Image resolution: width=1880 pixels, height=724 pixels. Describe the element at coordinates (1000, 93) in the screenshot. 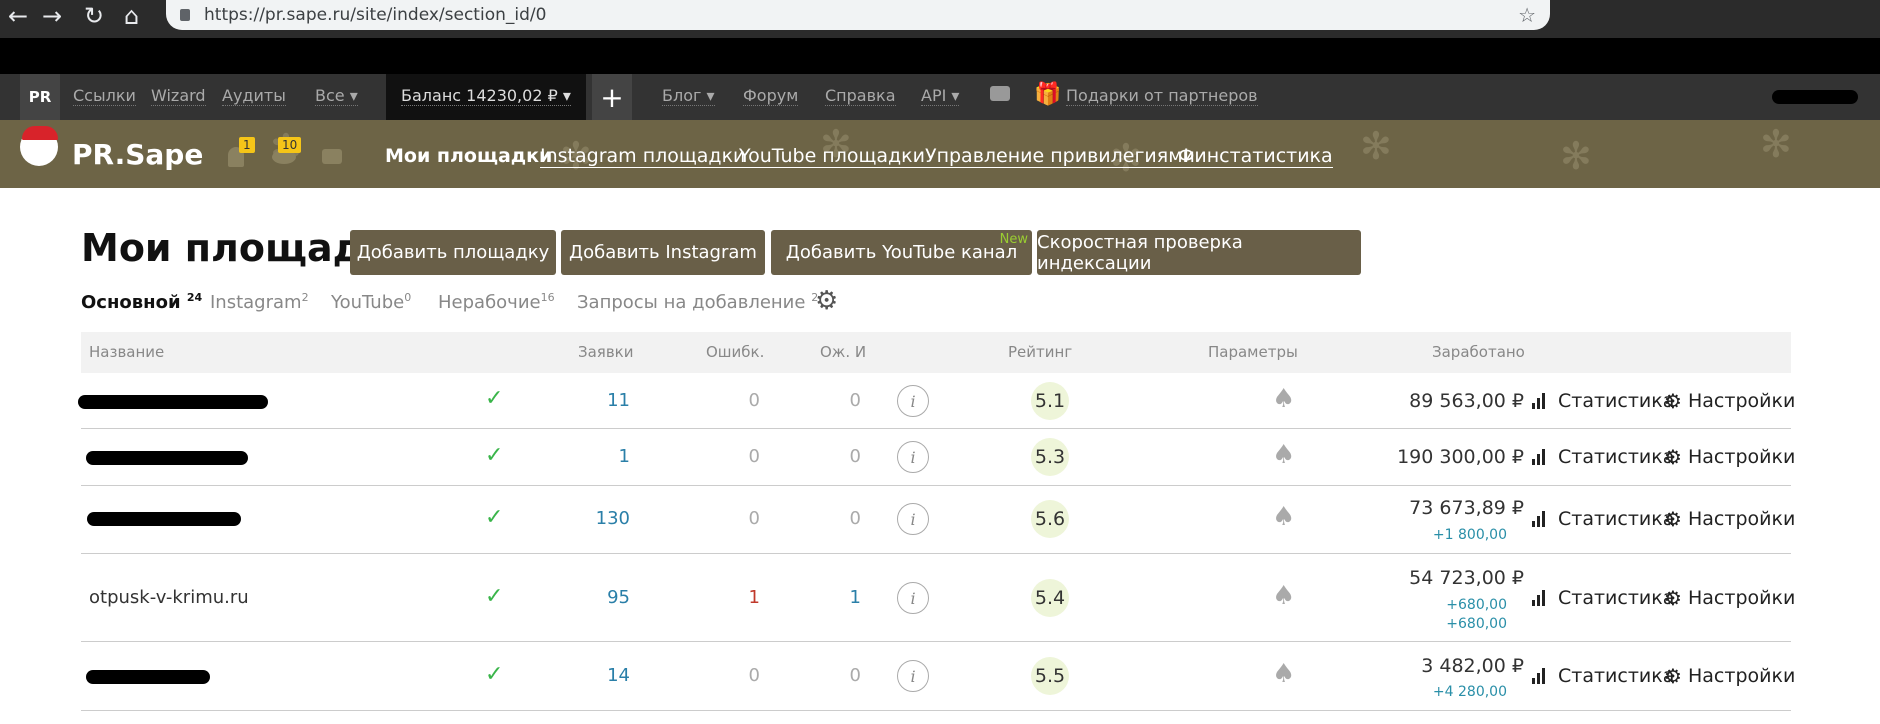

I see `chat-icon` at that location.